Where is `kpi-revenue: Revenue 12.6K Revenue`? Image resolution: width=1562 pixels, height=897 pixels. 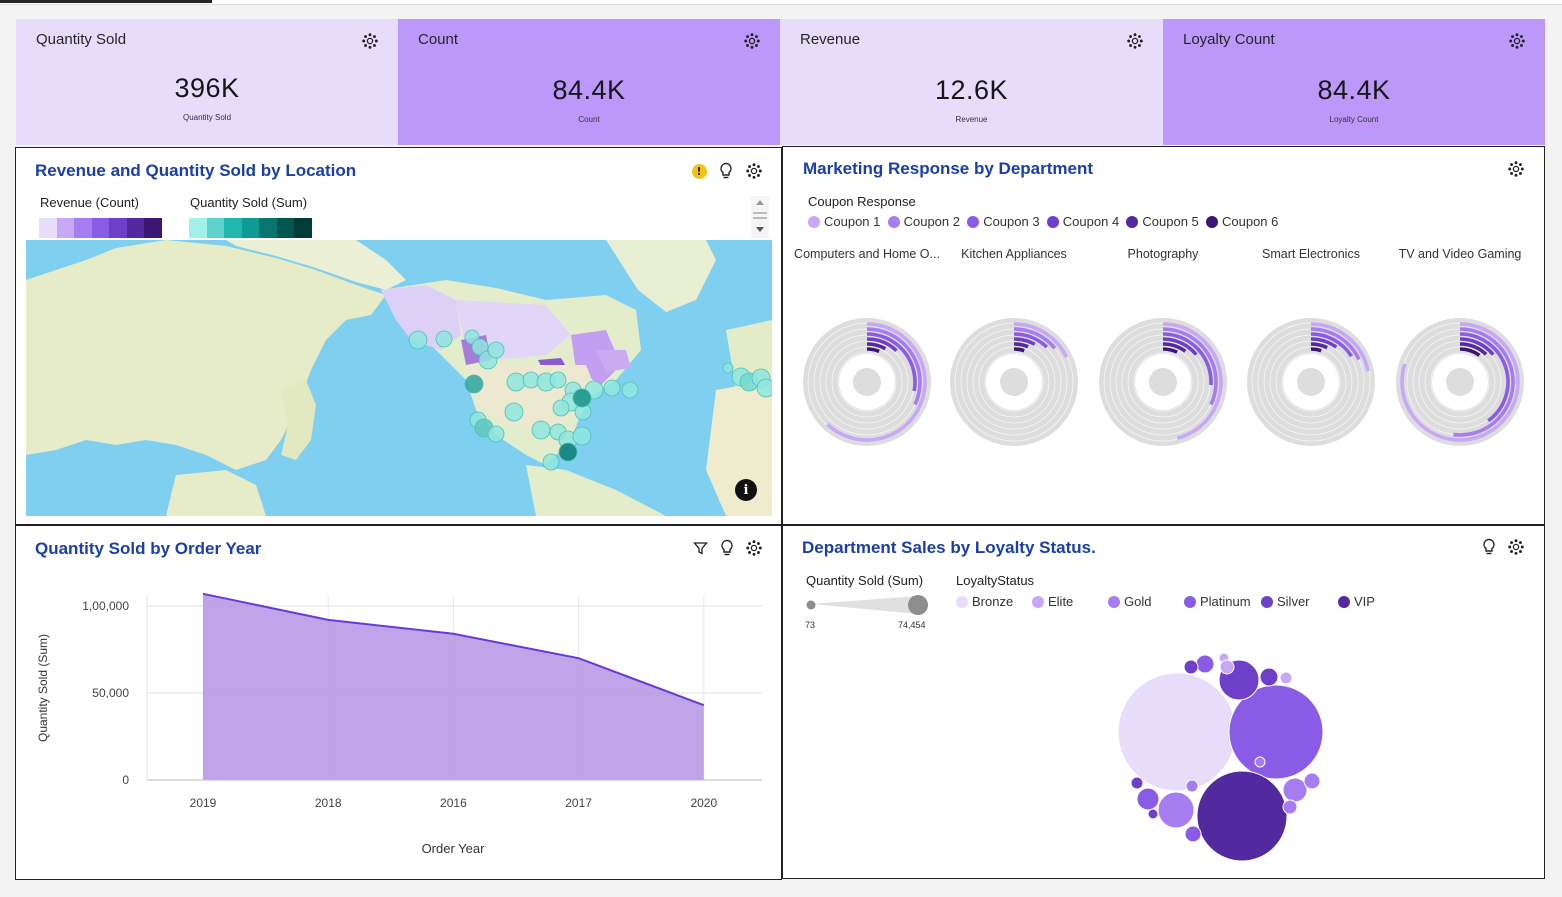 kpi-revenue: Revenue 12.6K Revenue is located at coordinates (971, 82).